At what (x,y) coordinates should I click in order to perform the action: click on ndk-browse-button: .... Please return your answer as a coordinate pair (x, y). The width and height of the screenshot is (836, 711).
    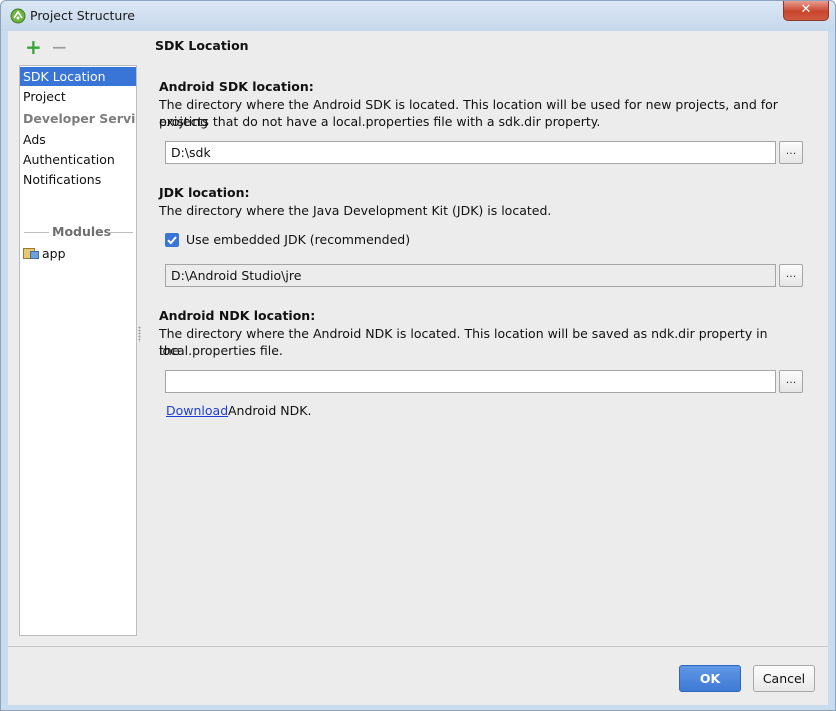
    Looking at the image, I should click on (791, 381).